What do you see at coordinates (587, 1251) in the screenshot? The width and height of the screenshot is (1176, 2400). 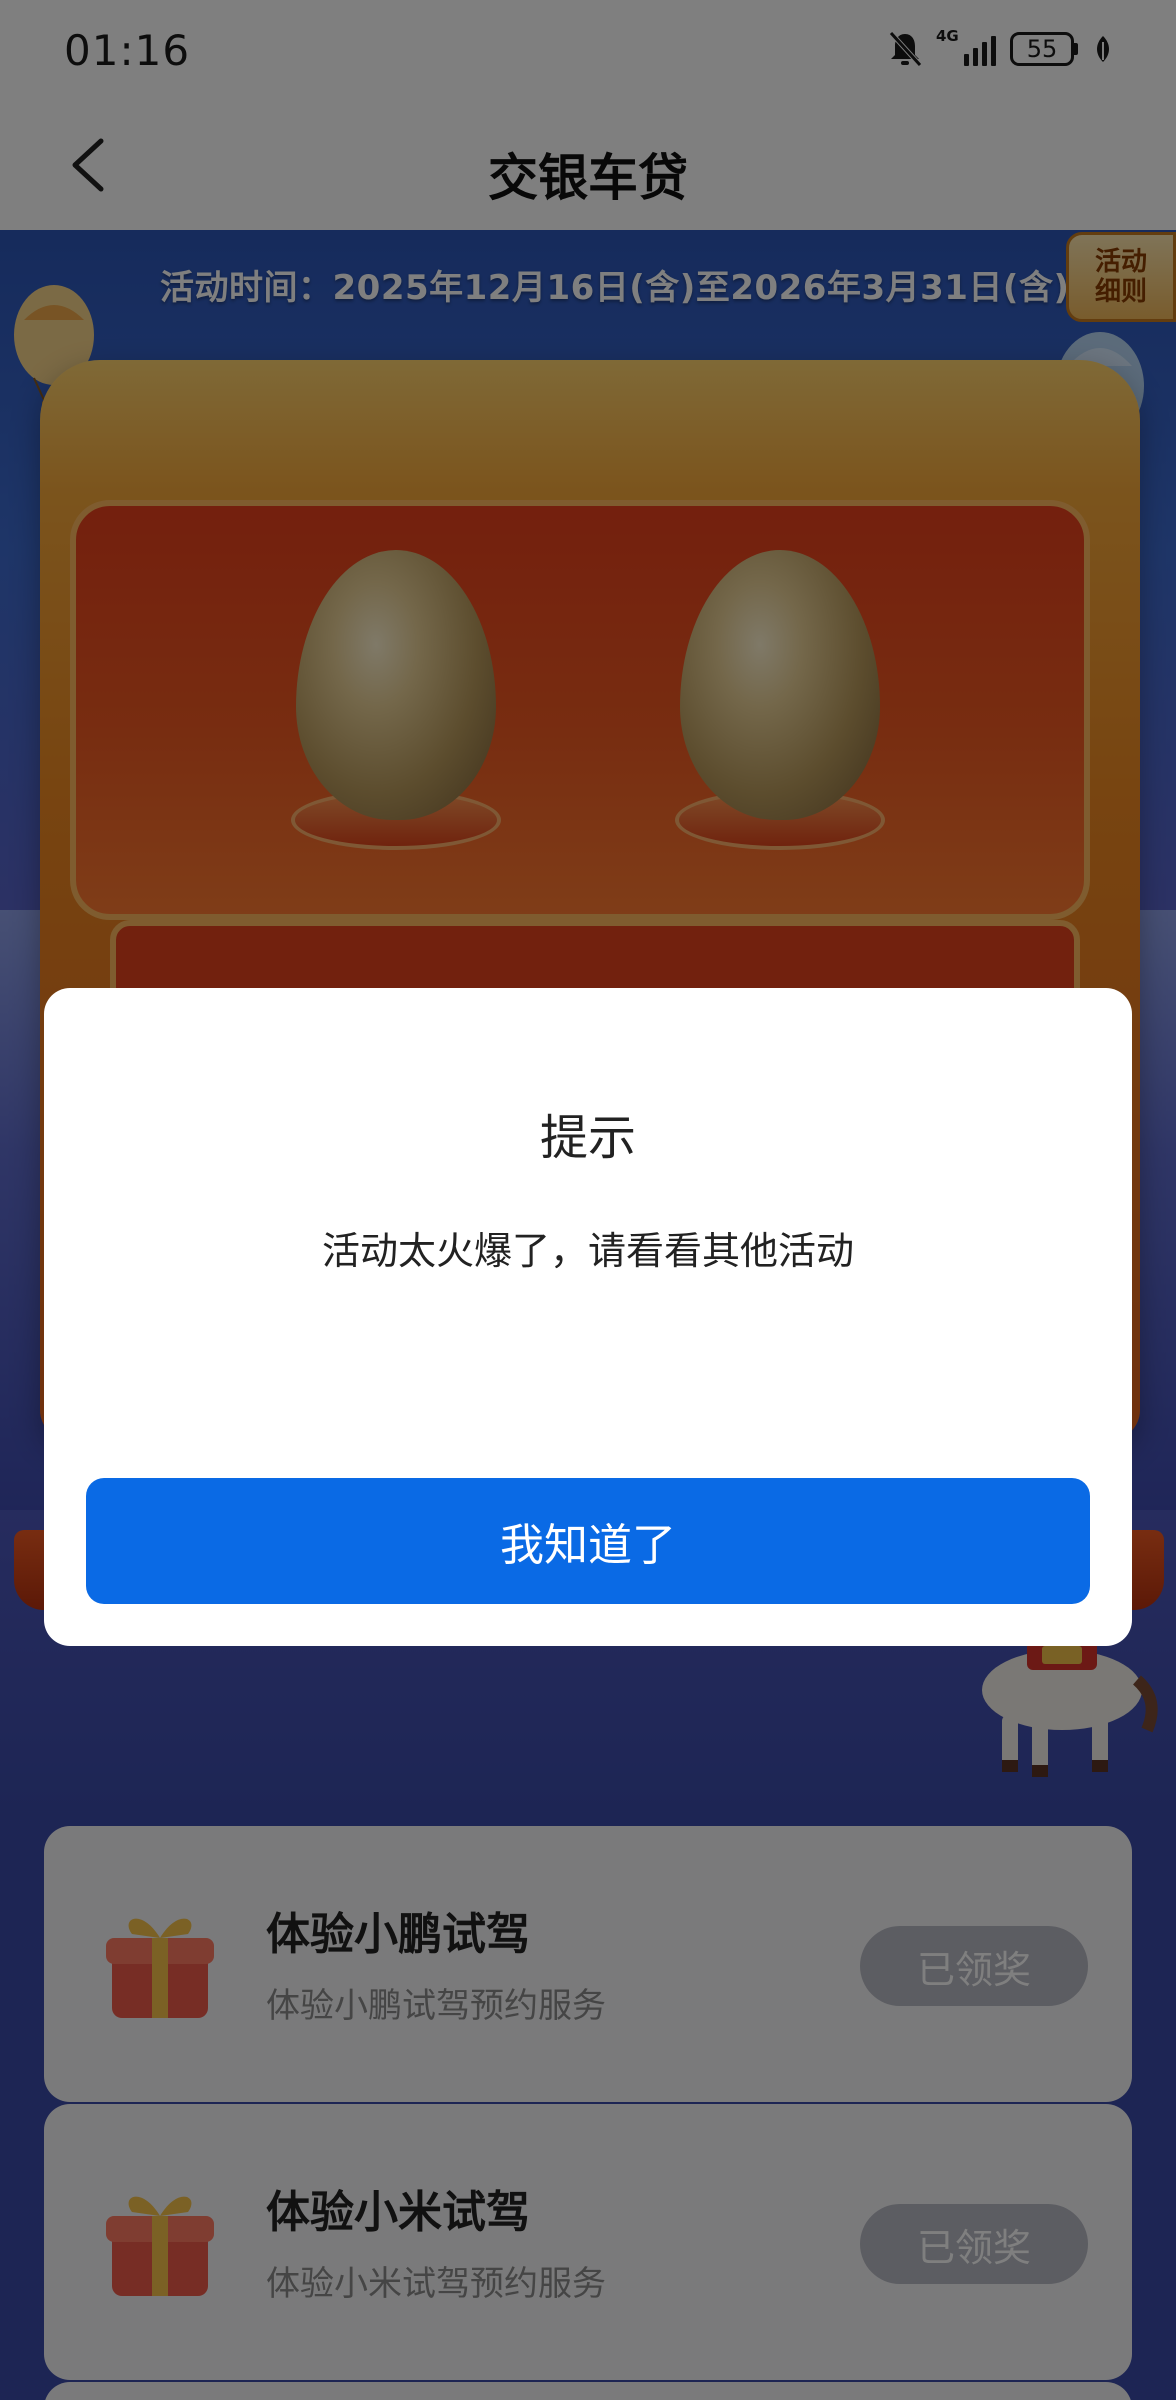 I see `dialog-message: 活动太火爆了，请看看其他活动` at bounding box center [587, 1251].